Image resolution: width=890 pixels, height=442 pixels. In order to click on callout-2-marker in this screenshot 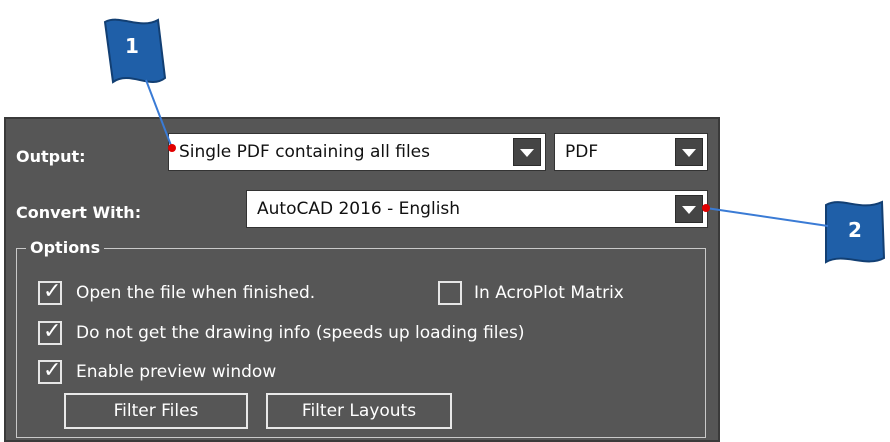, I will do `click(706, 208)`.